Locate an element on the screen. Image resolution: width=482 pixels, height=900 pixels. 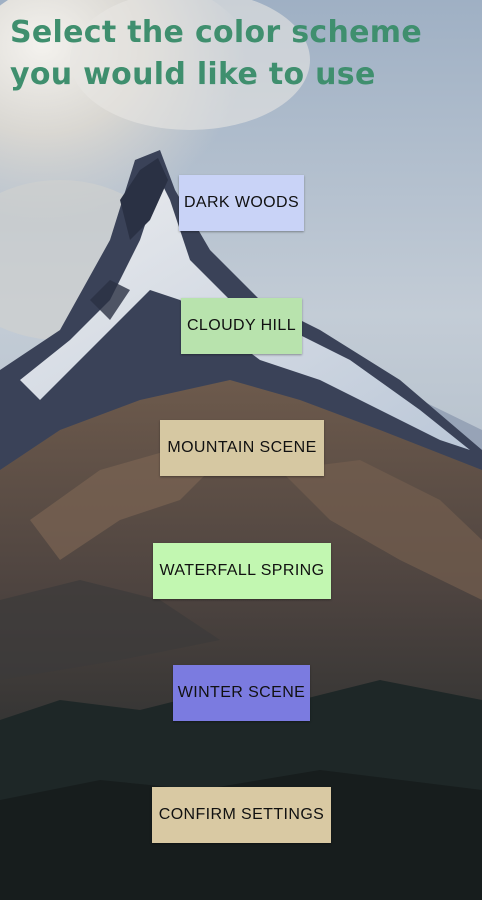
mountain-scene-button: MOUNTAIN SCENE is located at coordinates (242, 448).